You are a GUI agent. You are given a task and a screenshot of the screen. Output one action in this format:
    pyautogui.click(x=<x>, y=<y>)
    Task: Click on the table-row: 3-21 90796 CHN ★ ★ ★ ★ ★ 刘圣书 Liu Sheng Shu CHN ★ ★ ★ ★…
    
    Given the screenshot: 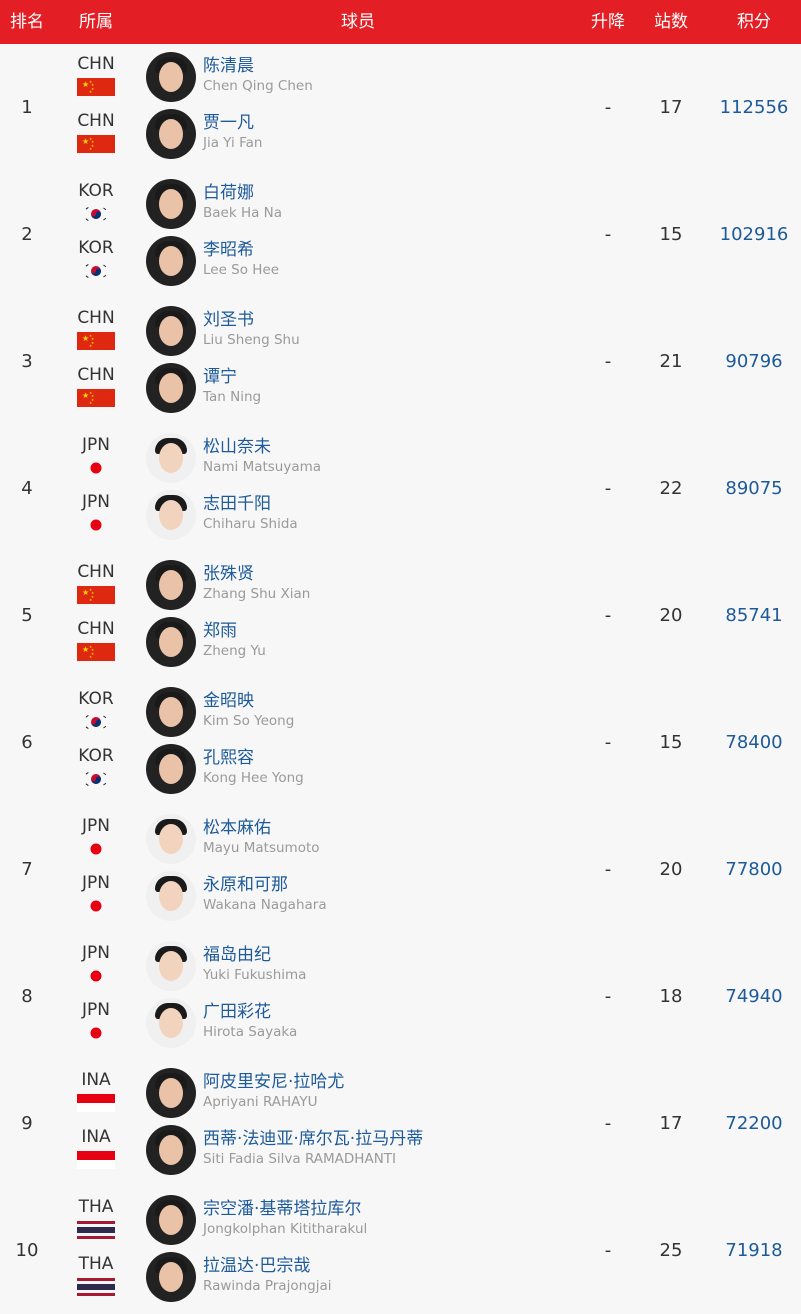 What is the action you would take?
    pyautogui.click(x=400, y=361)
    